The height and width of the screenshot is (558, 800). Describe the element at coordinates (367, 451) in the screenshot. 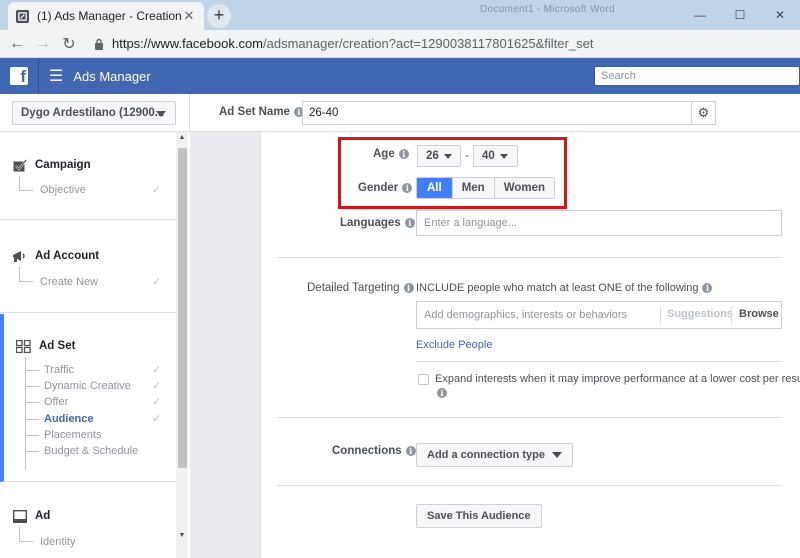

I see `connections-label-text: Connections` at that location.